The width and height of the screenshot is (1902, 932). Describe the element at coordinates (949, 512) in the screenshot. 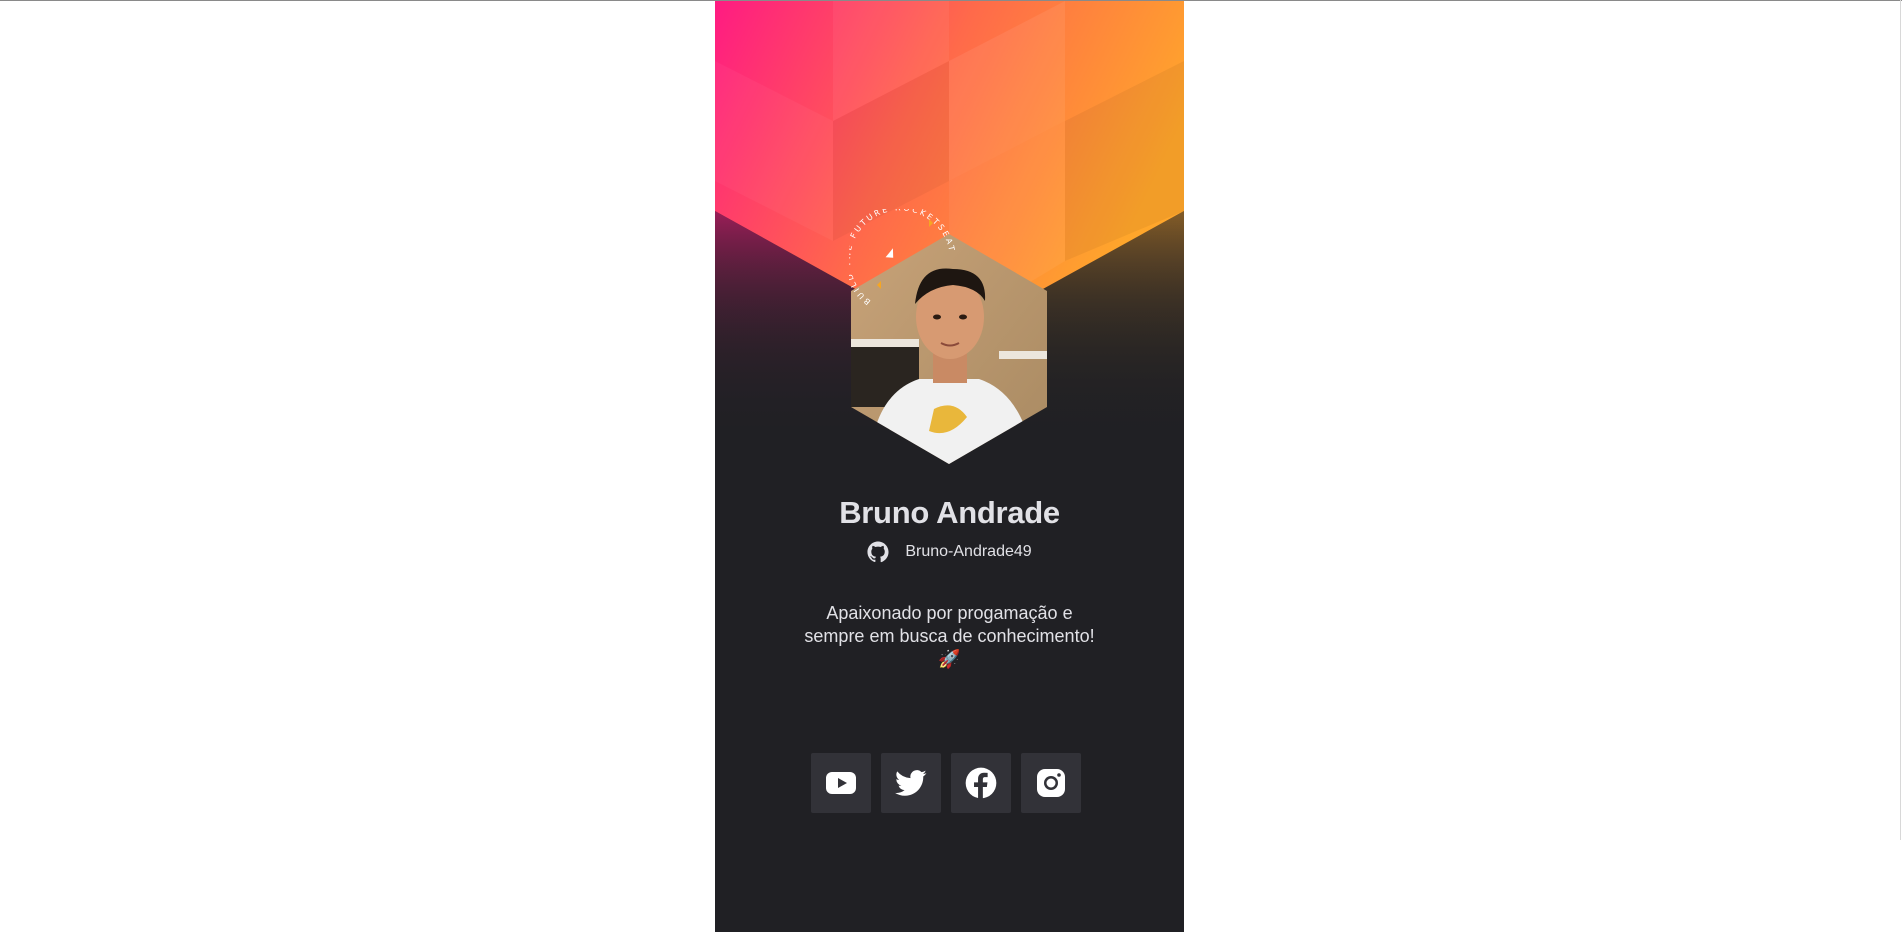

I see `profile-name: Bruno Andrade` at that location.